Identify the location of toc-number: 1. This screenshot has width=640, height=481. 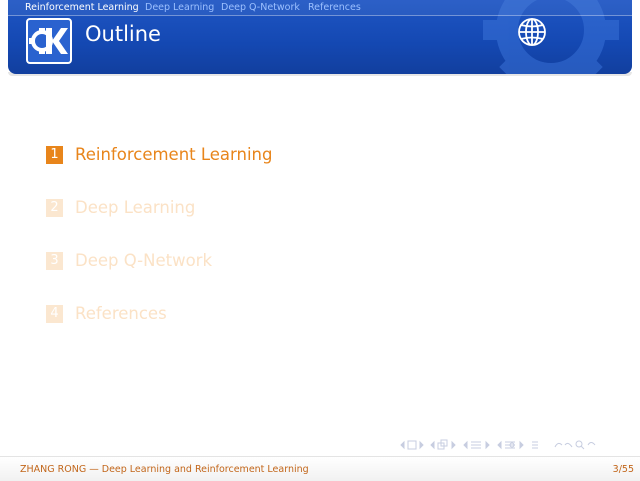
(54, 155).